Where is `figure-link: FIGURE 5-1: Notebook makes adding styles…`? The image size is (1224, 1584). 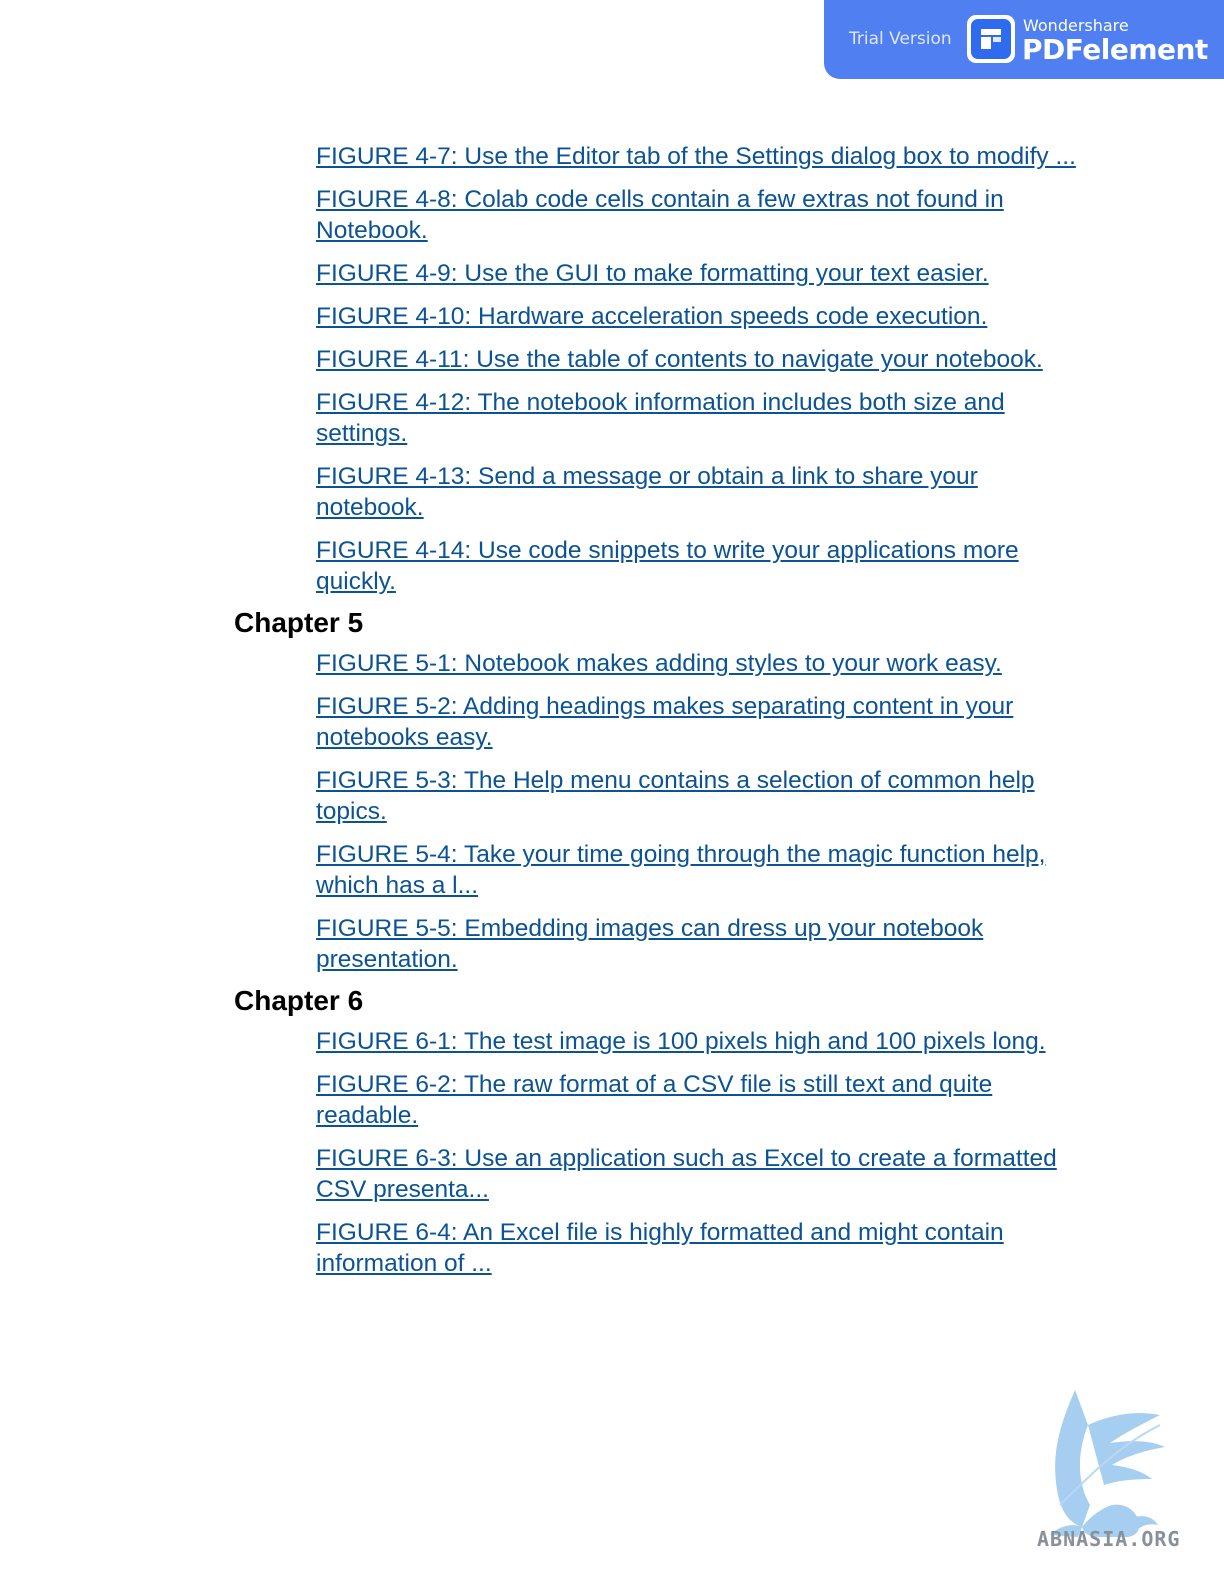
figure-link: FIGURE 5-1: Notebook makes adding styles… is located at coordinates (696, 663).